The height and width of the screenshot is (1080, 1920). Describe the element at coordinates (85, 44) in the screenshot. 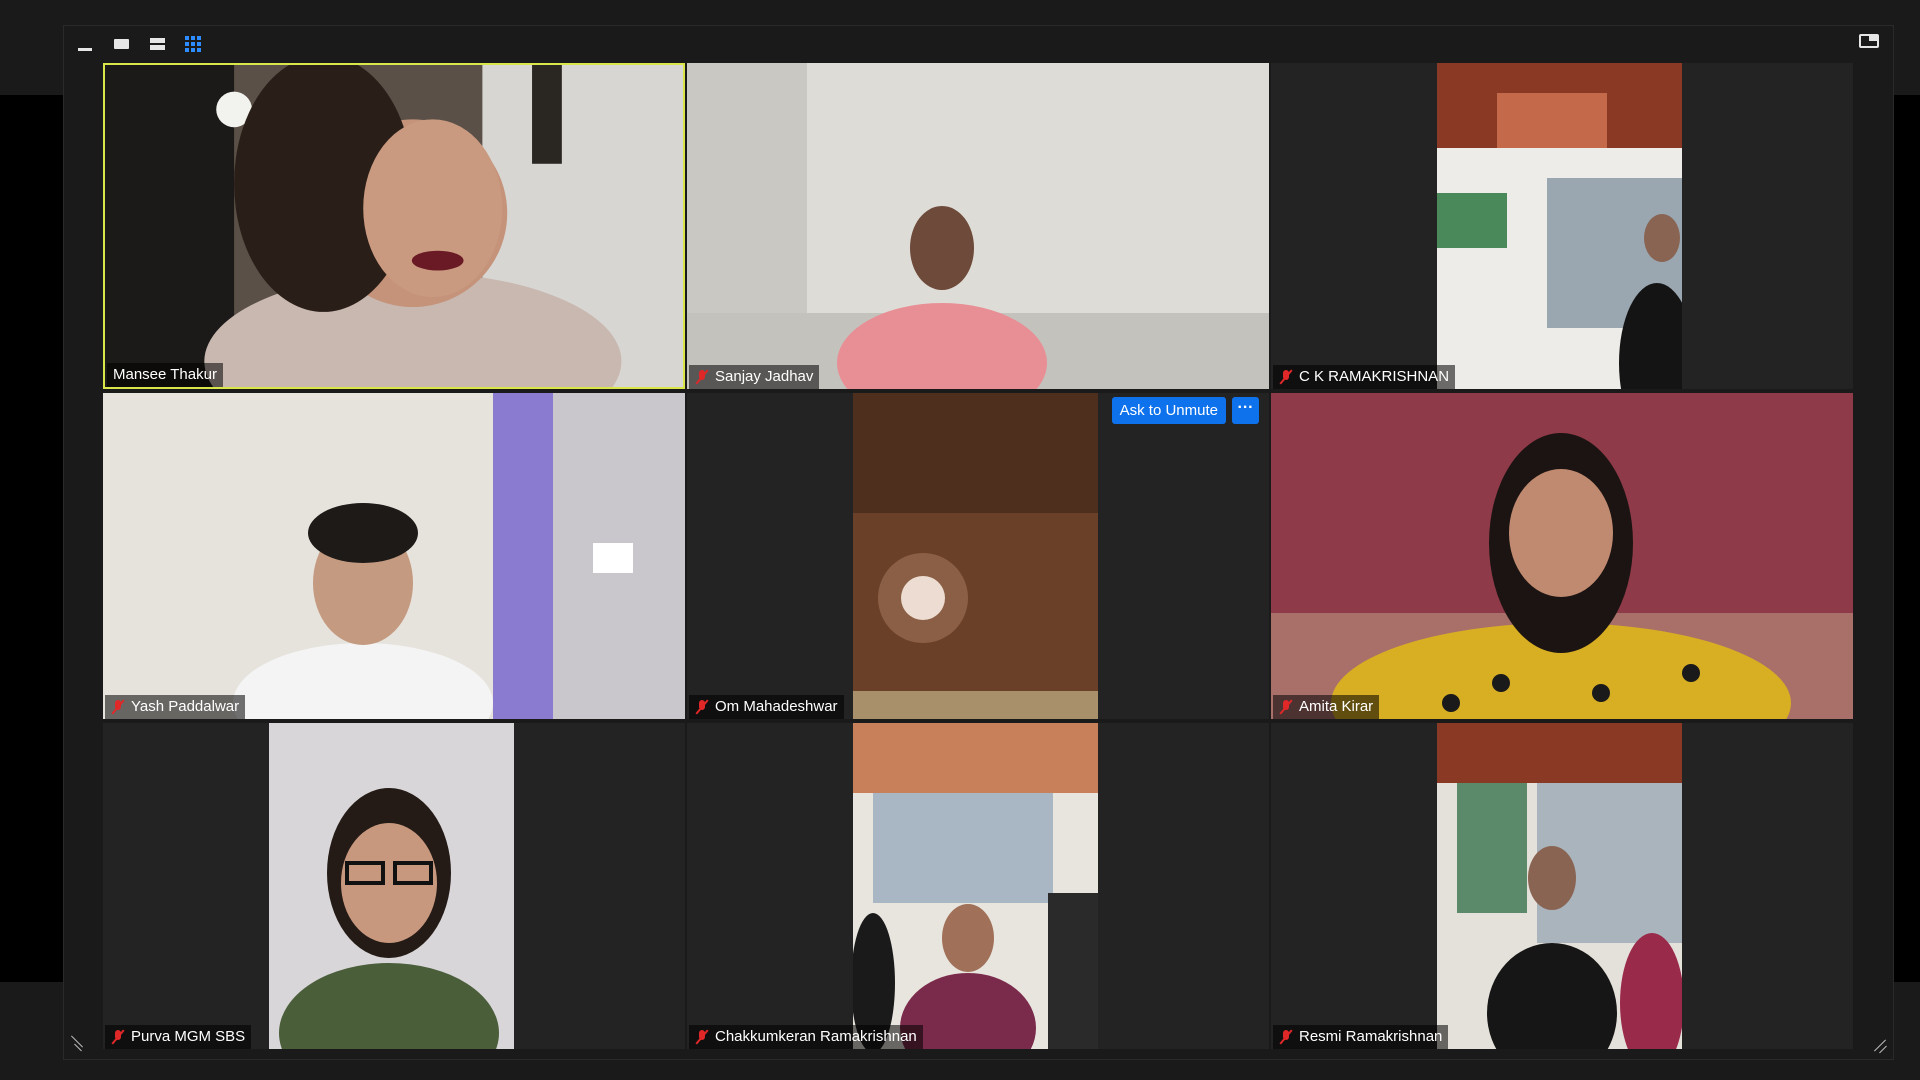

I see `minimize-button` at that location.